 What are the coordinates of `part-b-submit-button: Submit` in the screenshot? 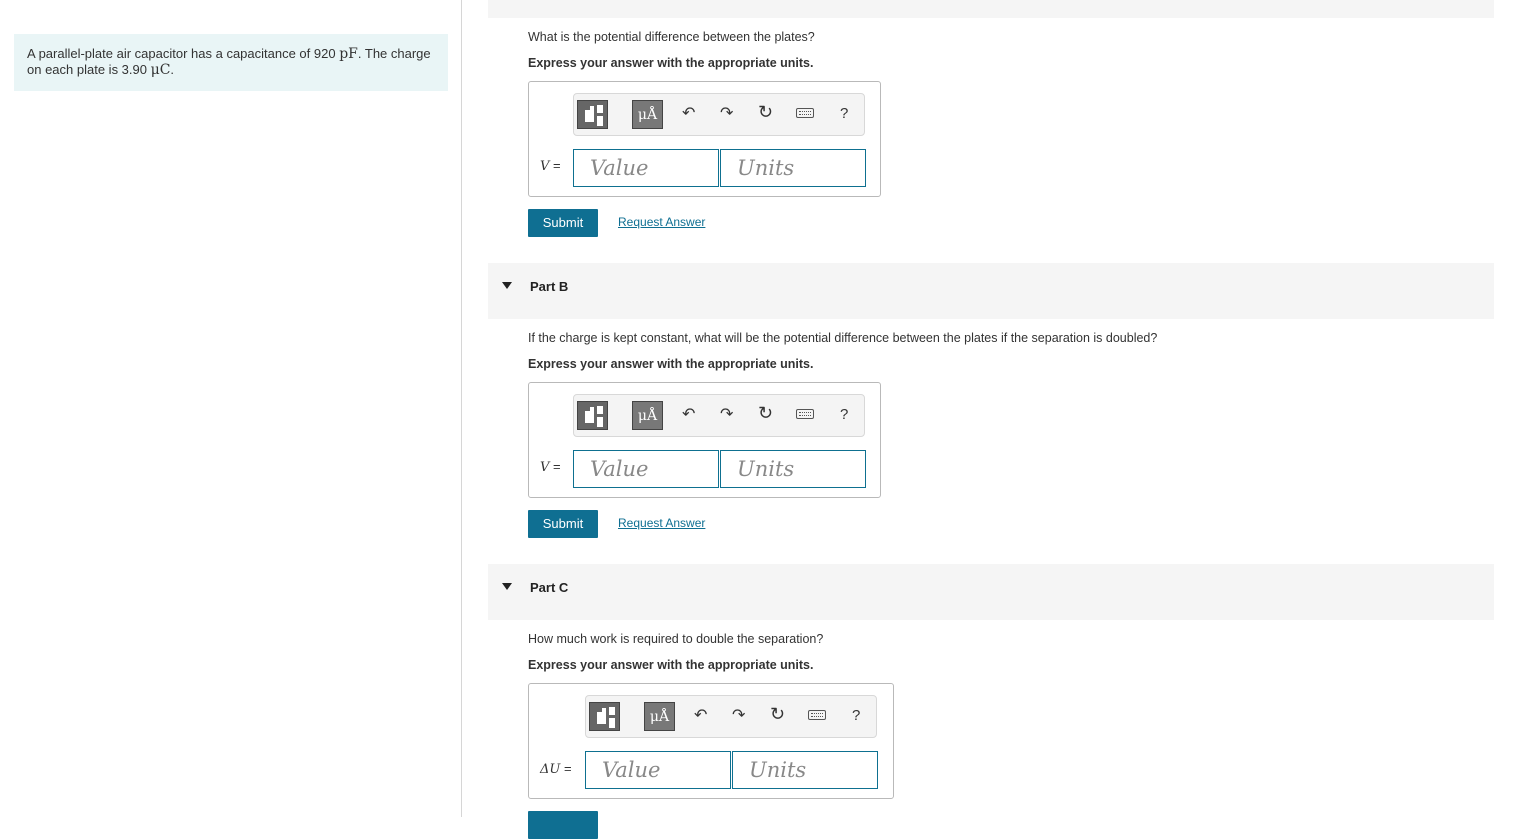 It's located at (563, 524).